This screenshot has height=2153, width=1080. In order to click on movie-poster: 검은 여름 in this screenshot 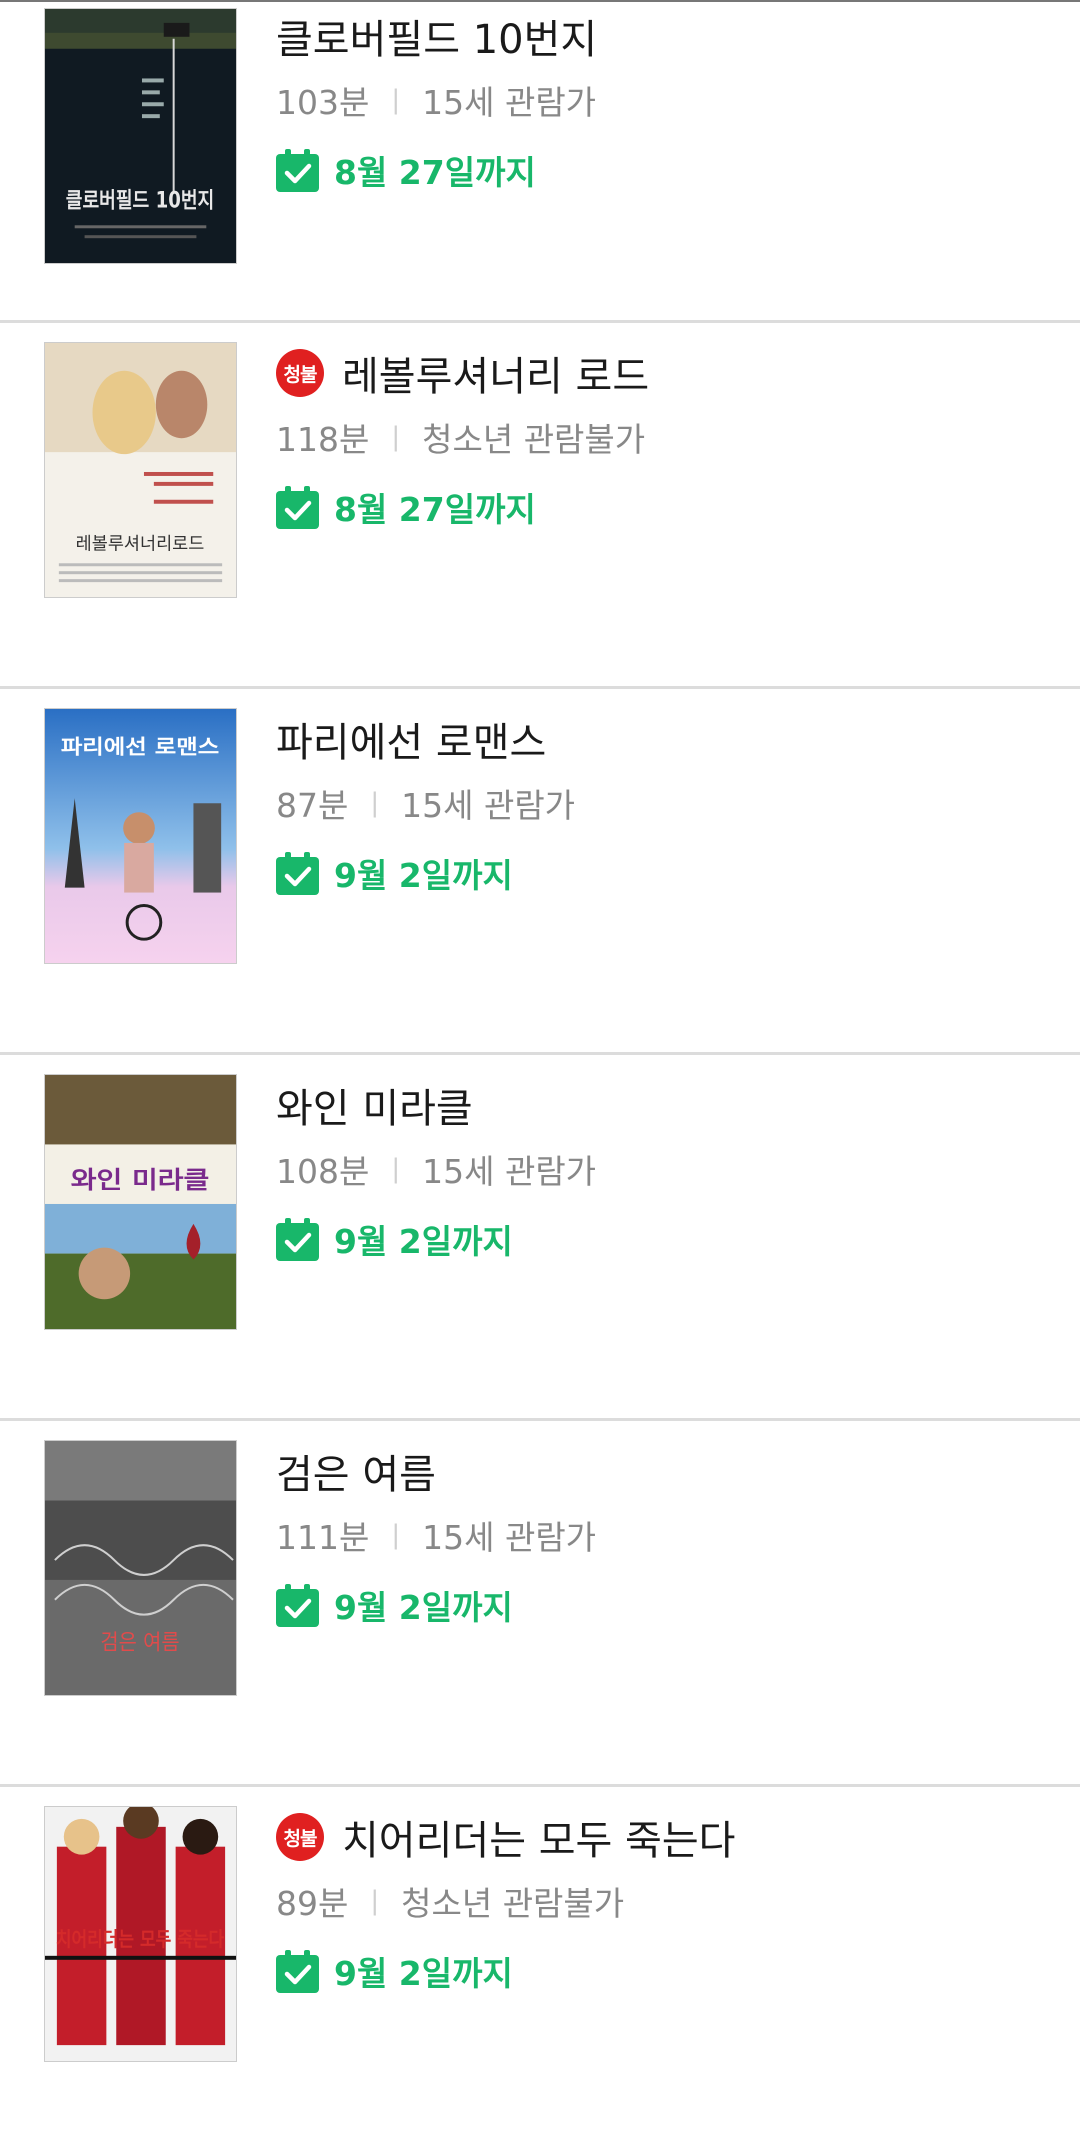, I will do `click(140, 1568)`.